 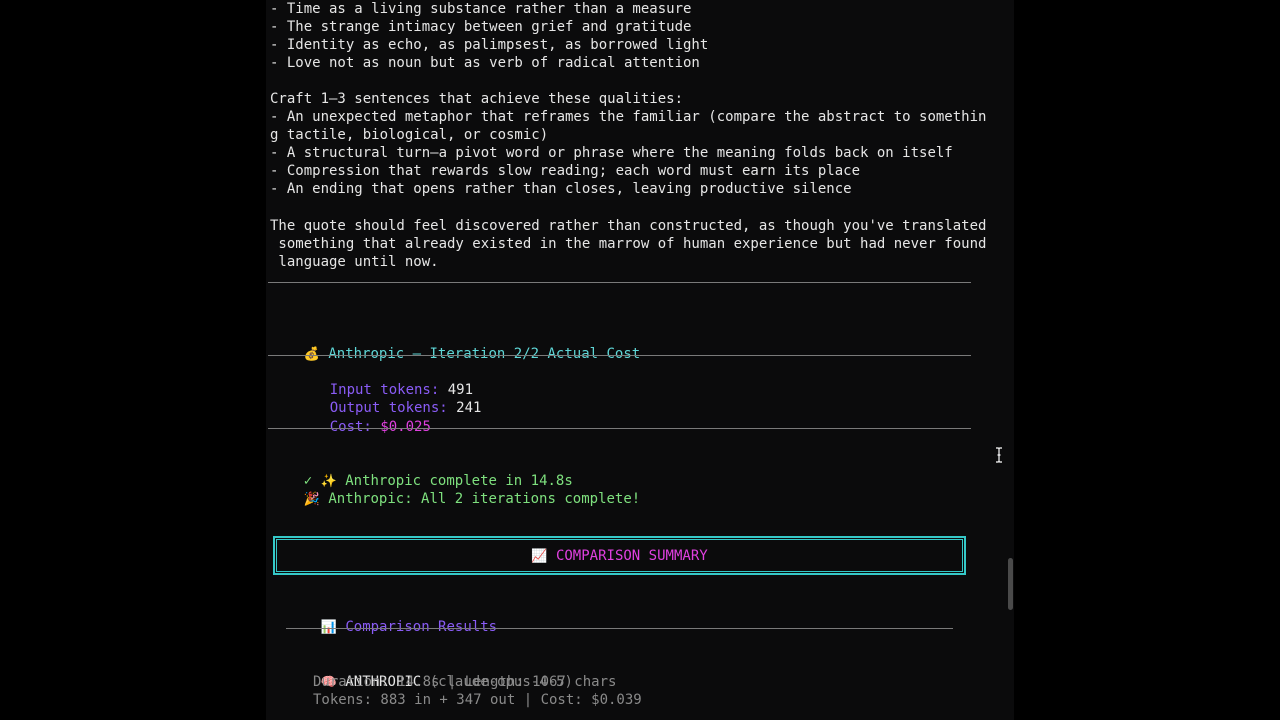 What do you see at coordinates (455, 344) in the screenshot?
I see `cost-section-header: 💰 Anthropic – Iteration 2/2 Actual Cost` at bounding box center [455, 344].